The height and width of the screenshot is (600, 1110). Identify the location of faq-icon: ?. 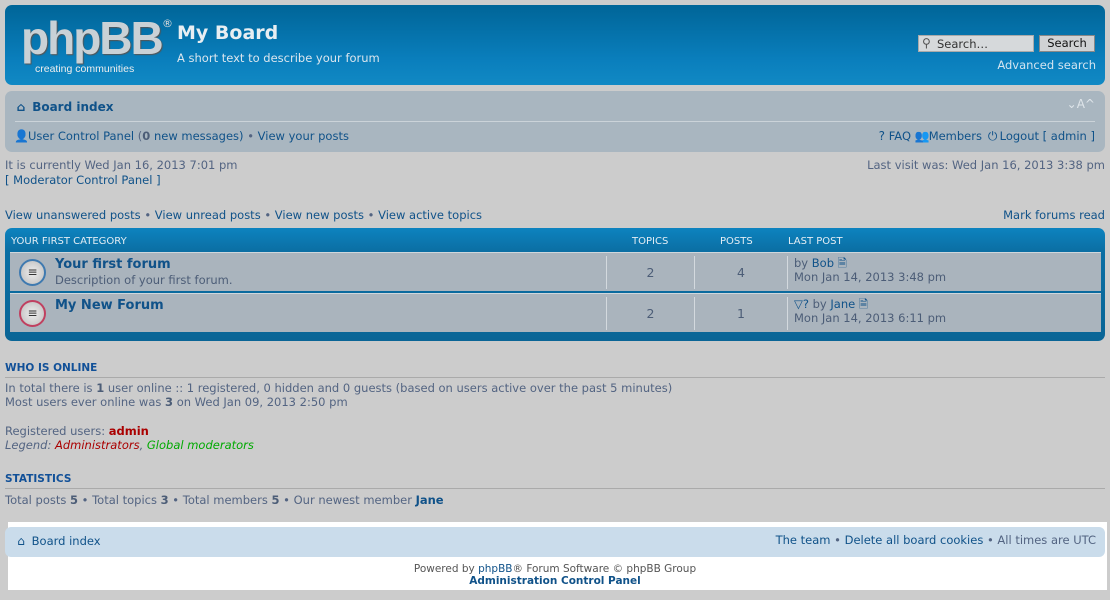
(881, 136).